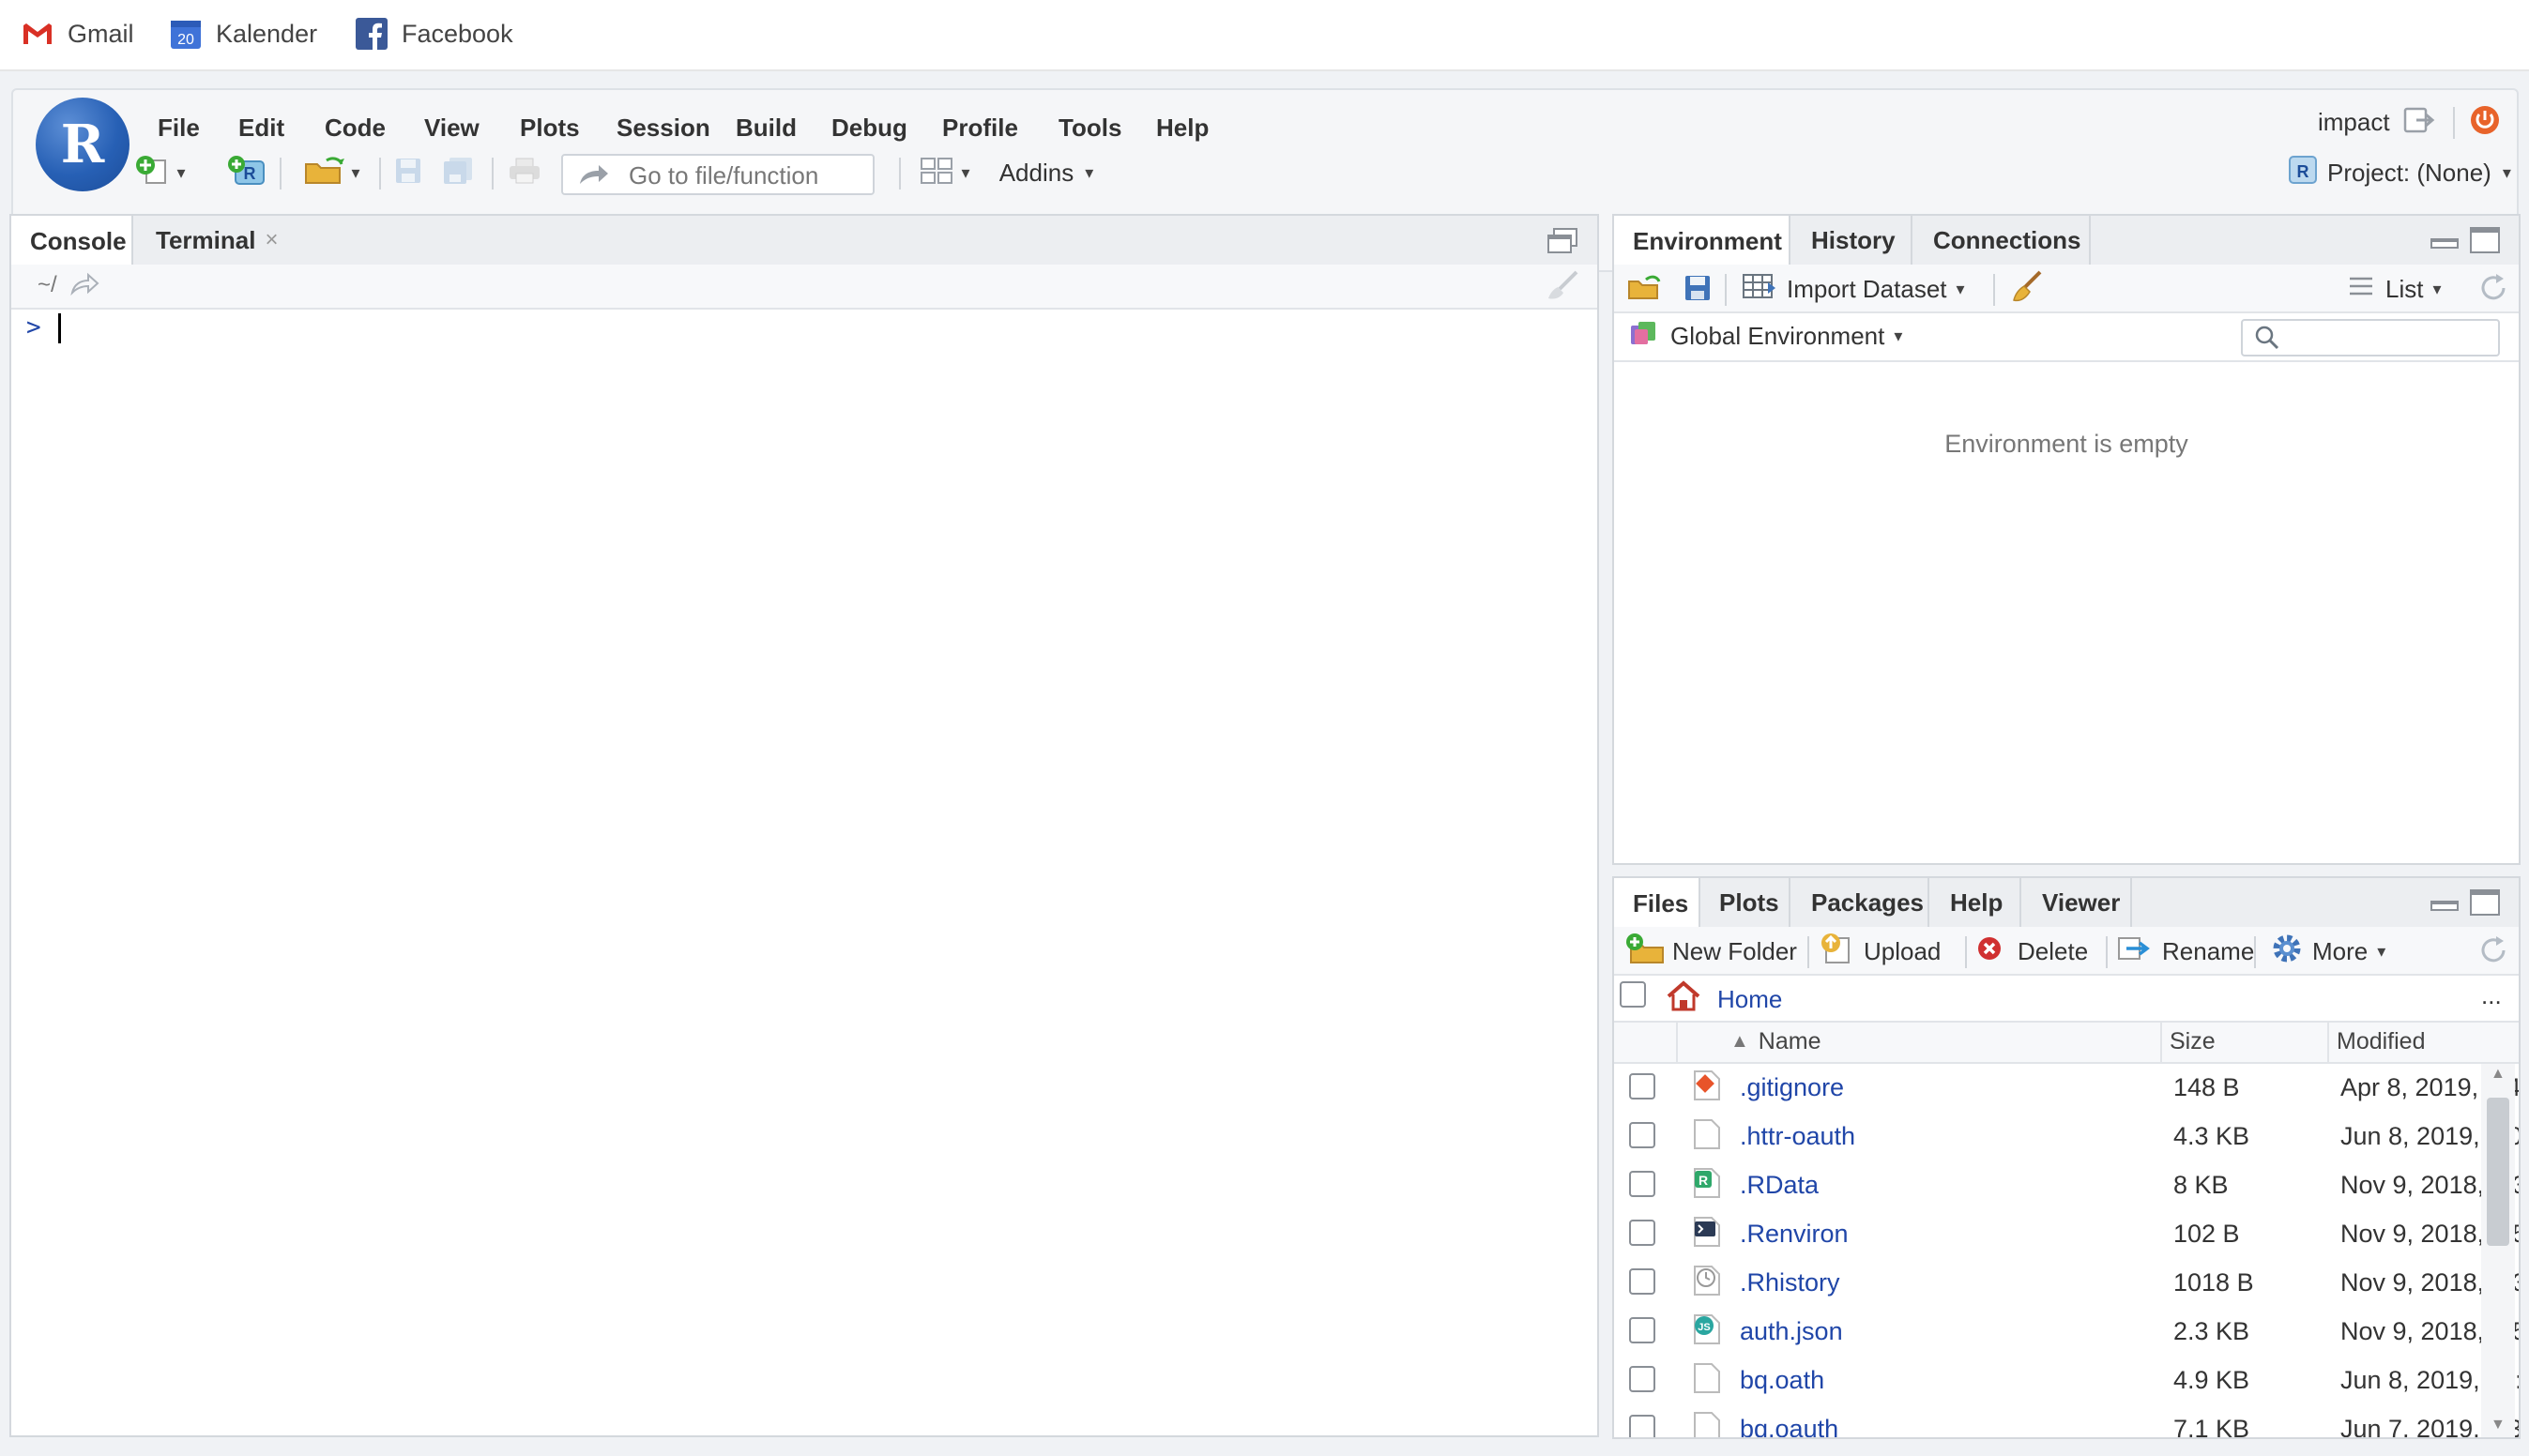  Describe the element at coordinates (2498, 1425) in the screenshot. I see `scroll-down-icon: ▼` at that location.